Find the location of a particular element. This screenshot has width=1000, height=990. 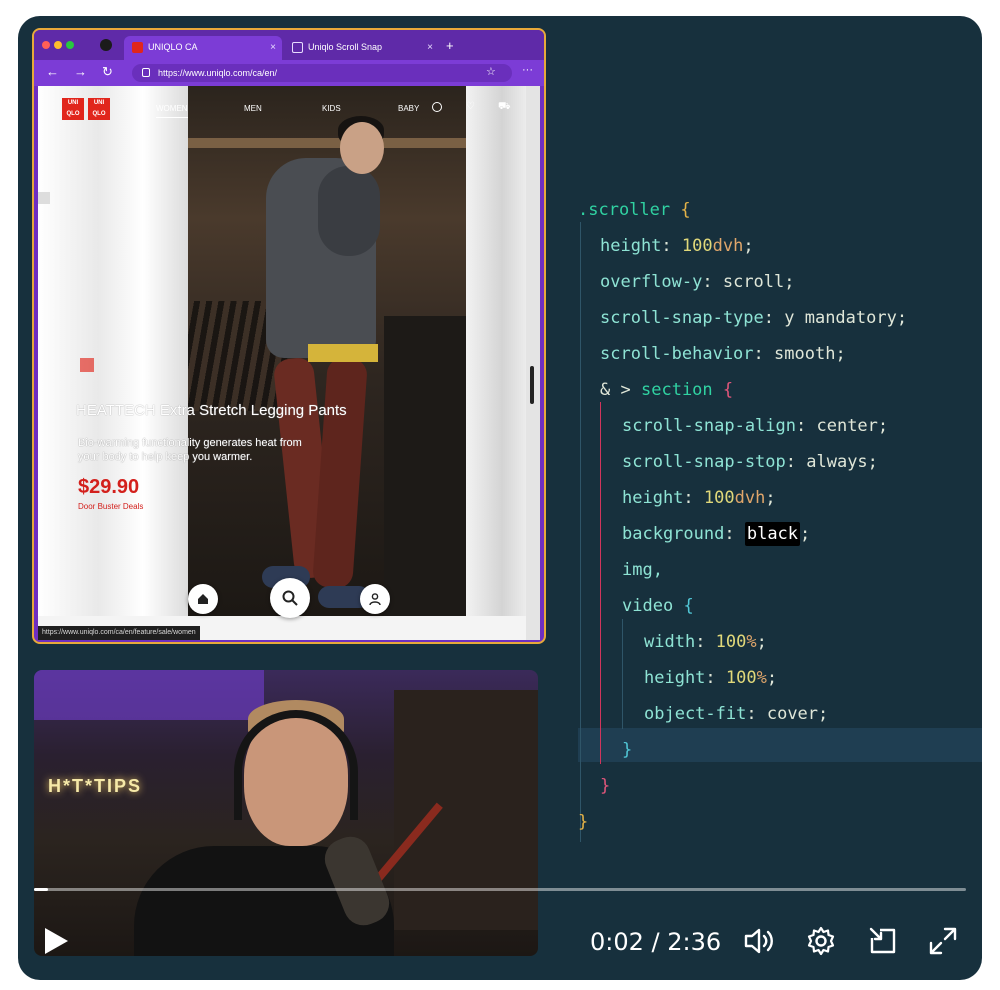

indent-guide-section is located at coordinates (600, 583).